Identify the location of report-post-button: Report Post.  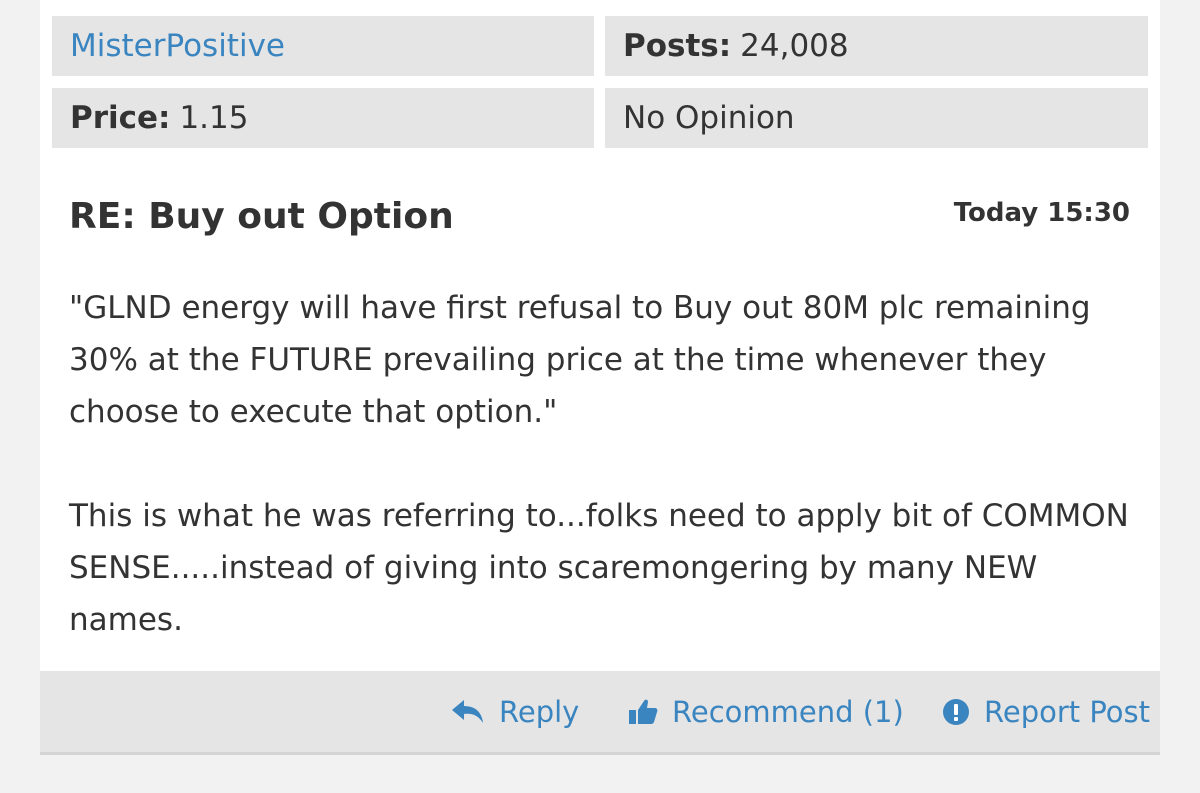
(1046, 712).